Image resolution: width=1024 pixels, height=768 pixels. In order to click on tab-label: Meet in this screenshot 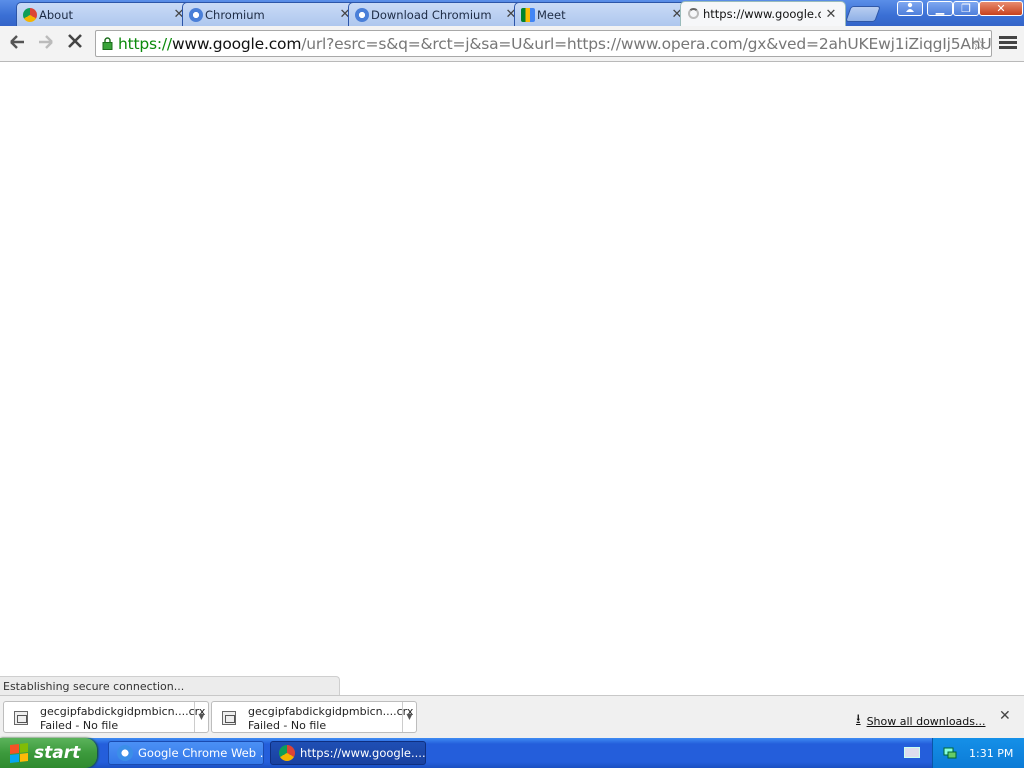, I will do `click(551, 14)`.